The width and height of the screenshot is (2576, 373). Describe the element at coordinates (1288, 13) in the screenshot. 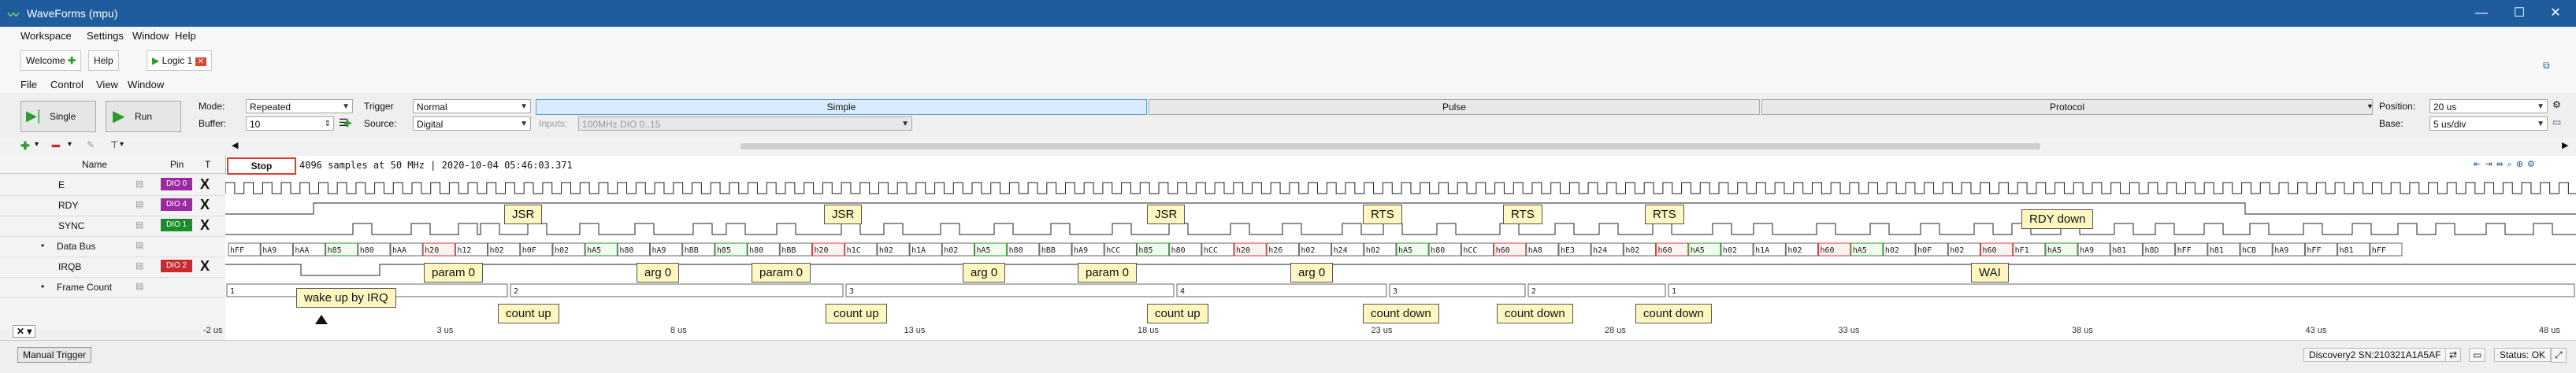

I see `title-bar: 〰 WaveForms (mpu) — ☐ ✕` at that location.